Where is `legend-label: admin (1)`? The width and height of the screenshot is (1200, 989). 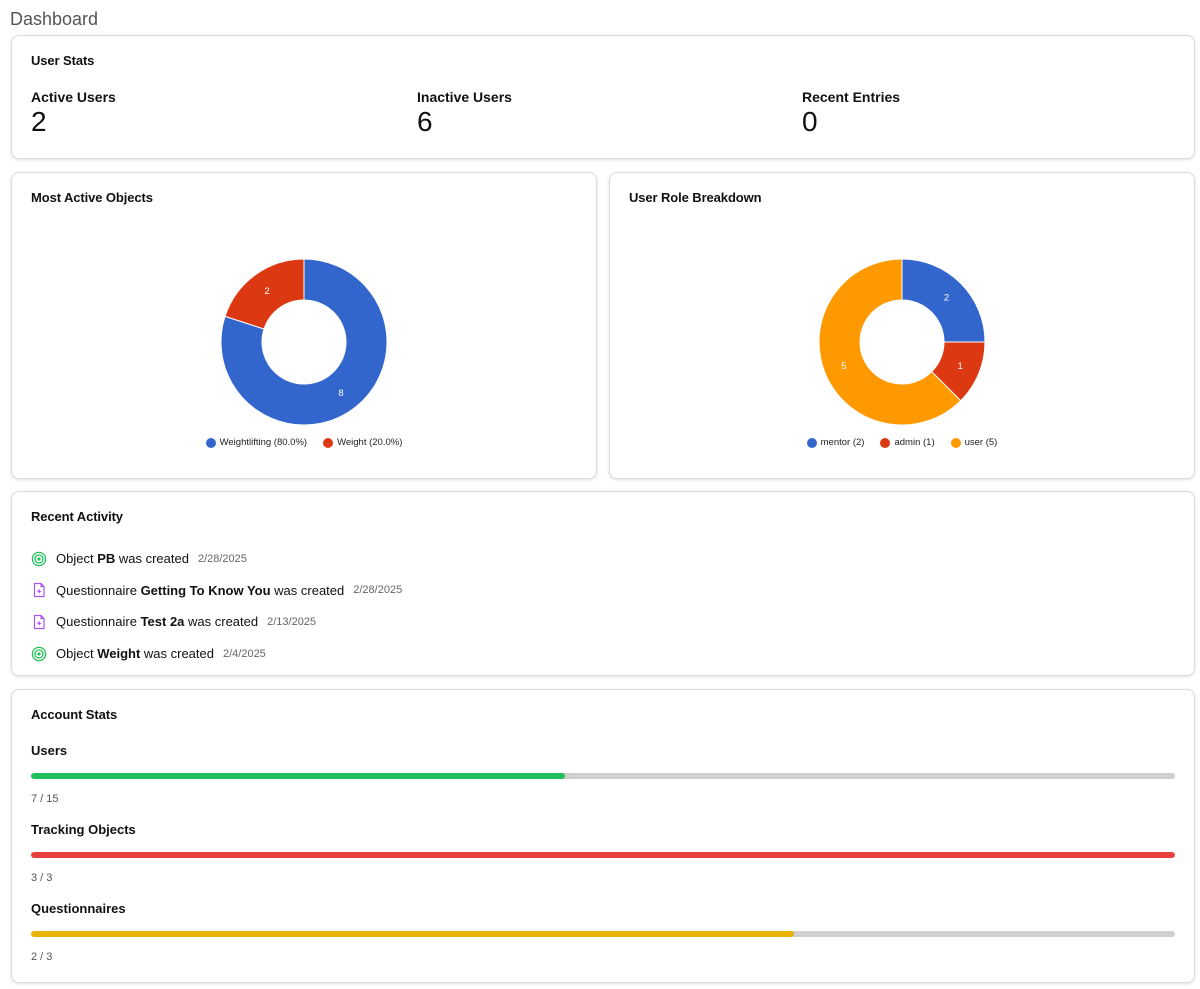
legend-label: admin (1) is located at coordinates (914, 442).